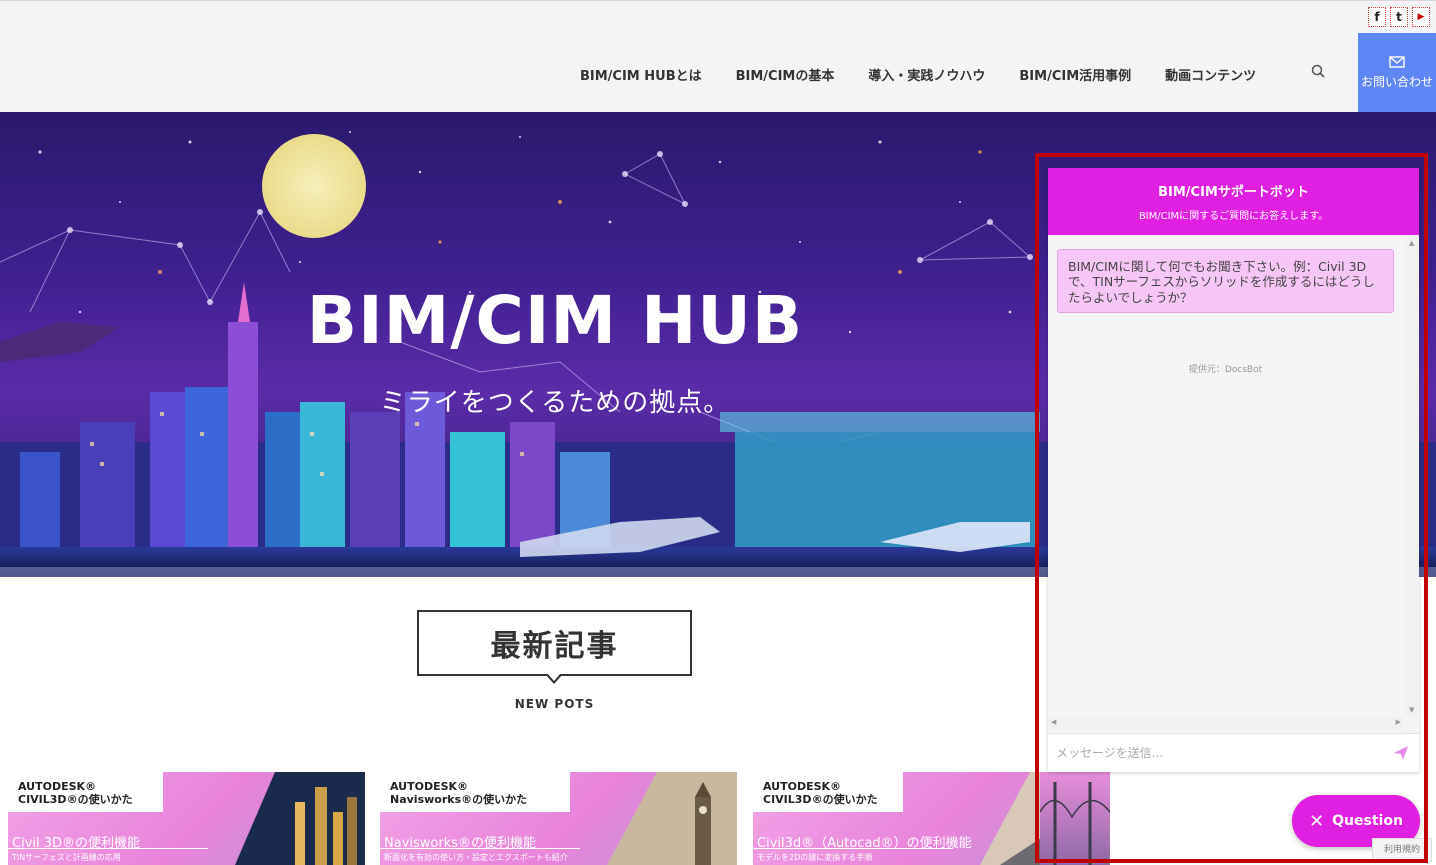 The image size is (1436, 865). I want to click on chat-message-input, so click(1216, 753).